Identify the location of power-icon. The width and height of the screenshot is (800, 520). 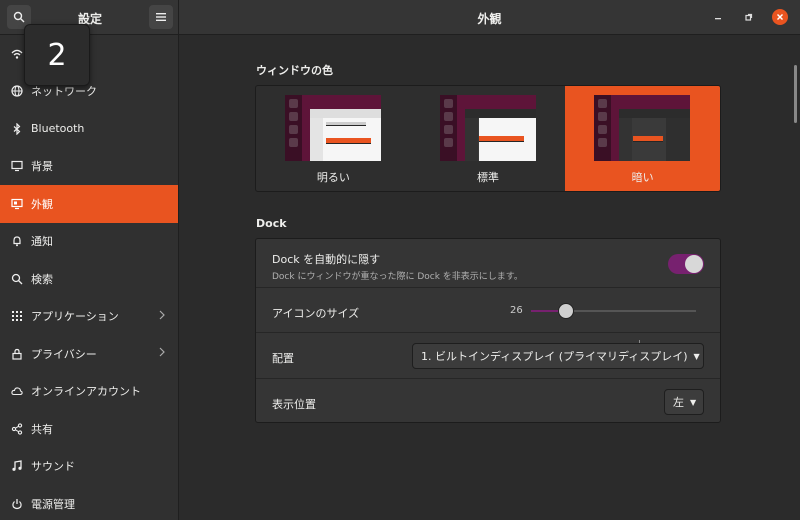
(17, 504).